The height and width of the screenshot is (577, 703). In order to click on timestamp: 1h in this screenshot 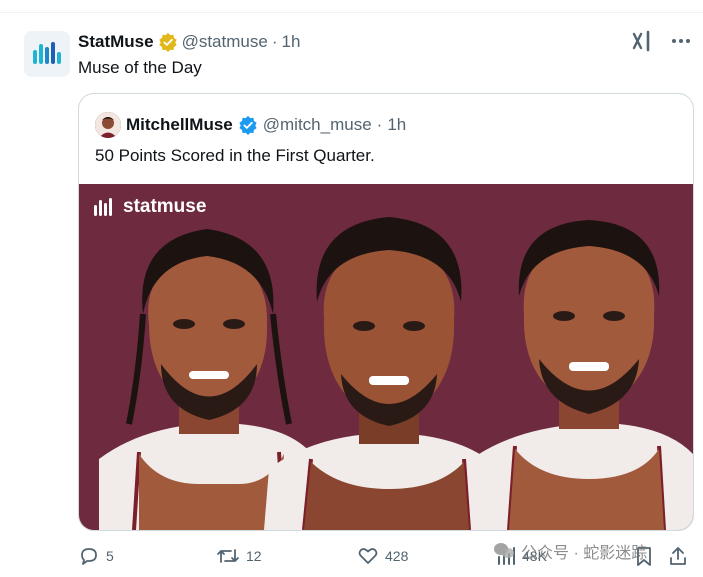, I will do `click(290, 42)`.